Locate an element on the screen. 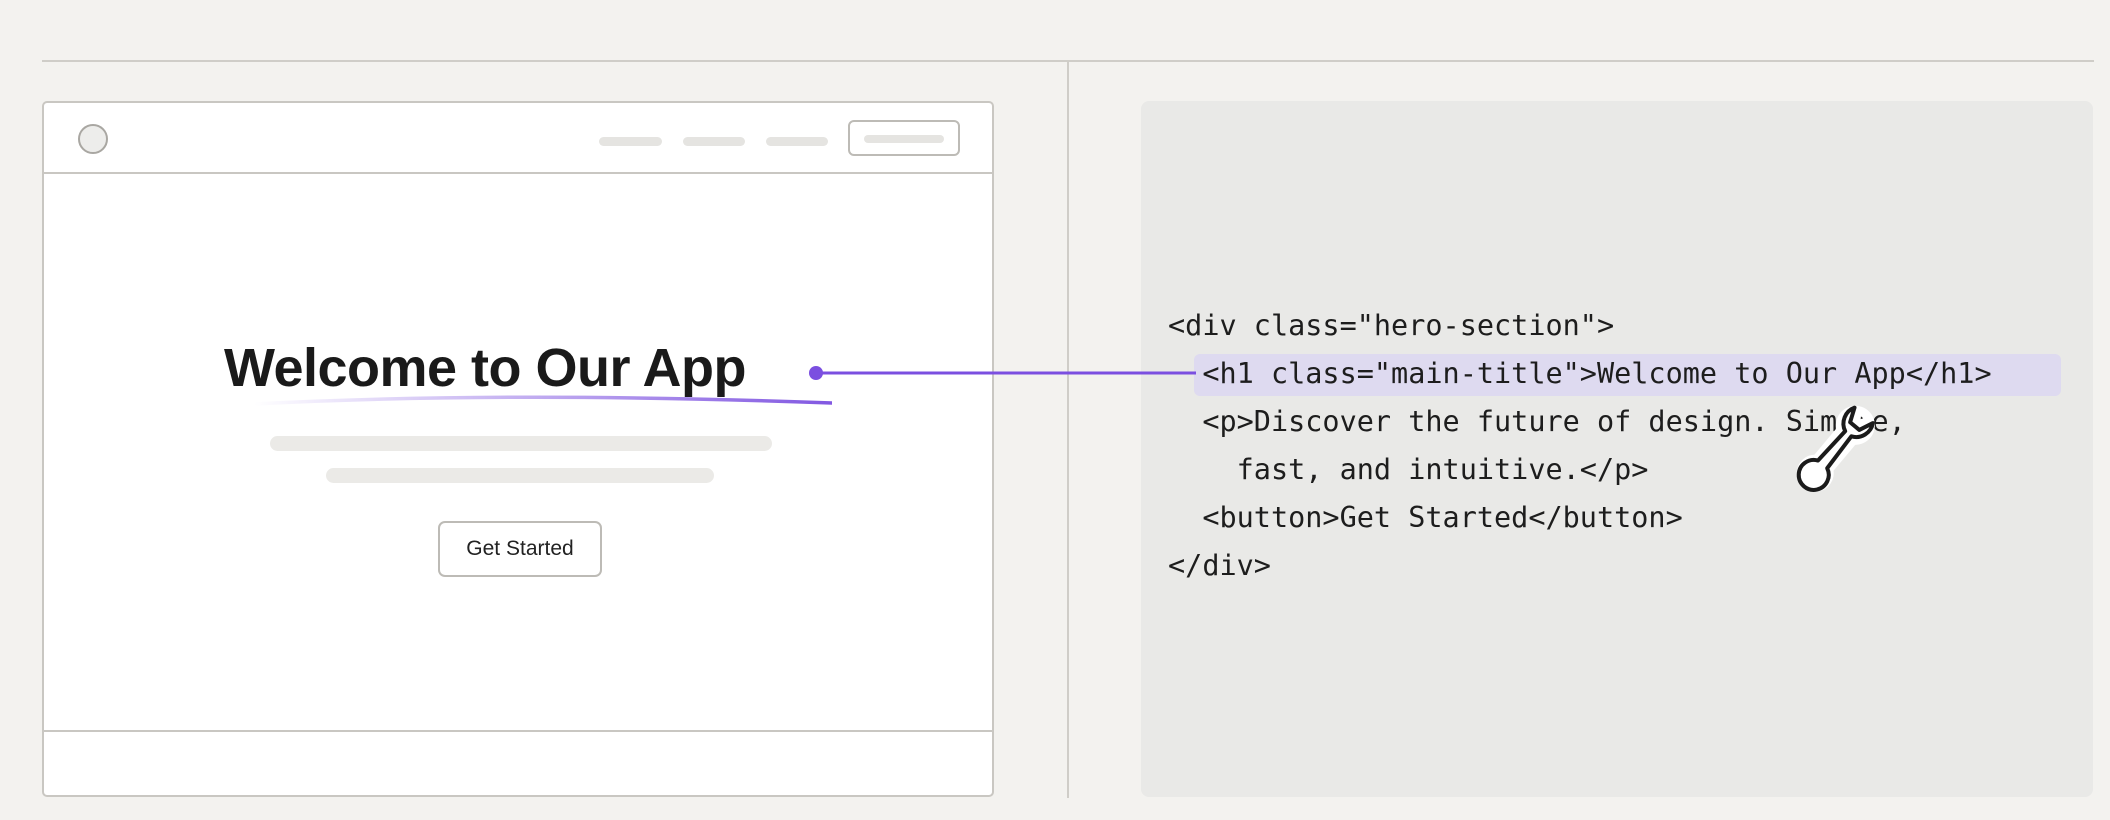 The image size is (2110, 820). nav-cta-label-placeholder is located at coordinates (904, 139).